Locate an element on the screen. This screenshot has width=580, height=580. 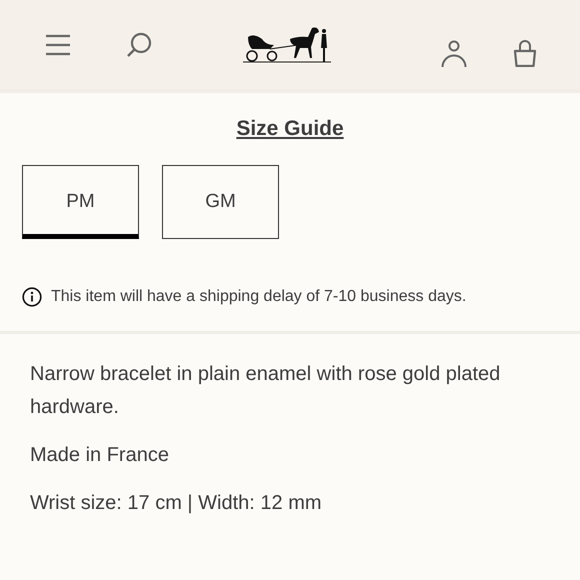
size-option: GM is located at coordinates (220, 202).